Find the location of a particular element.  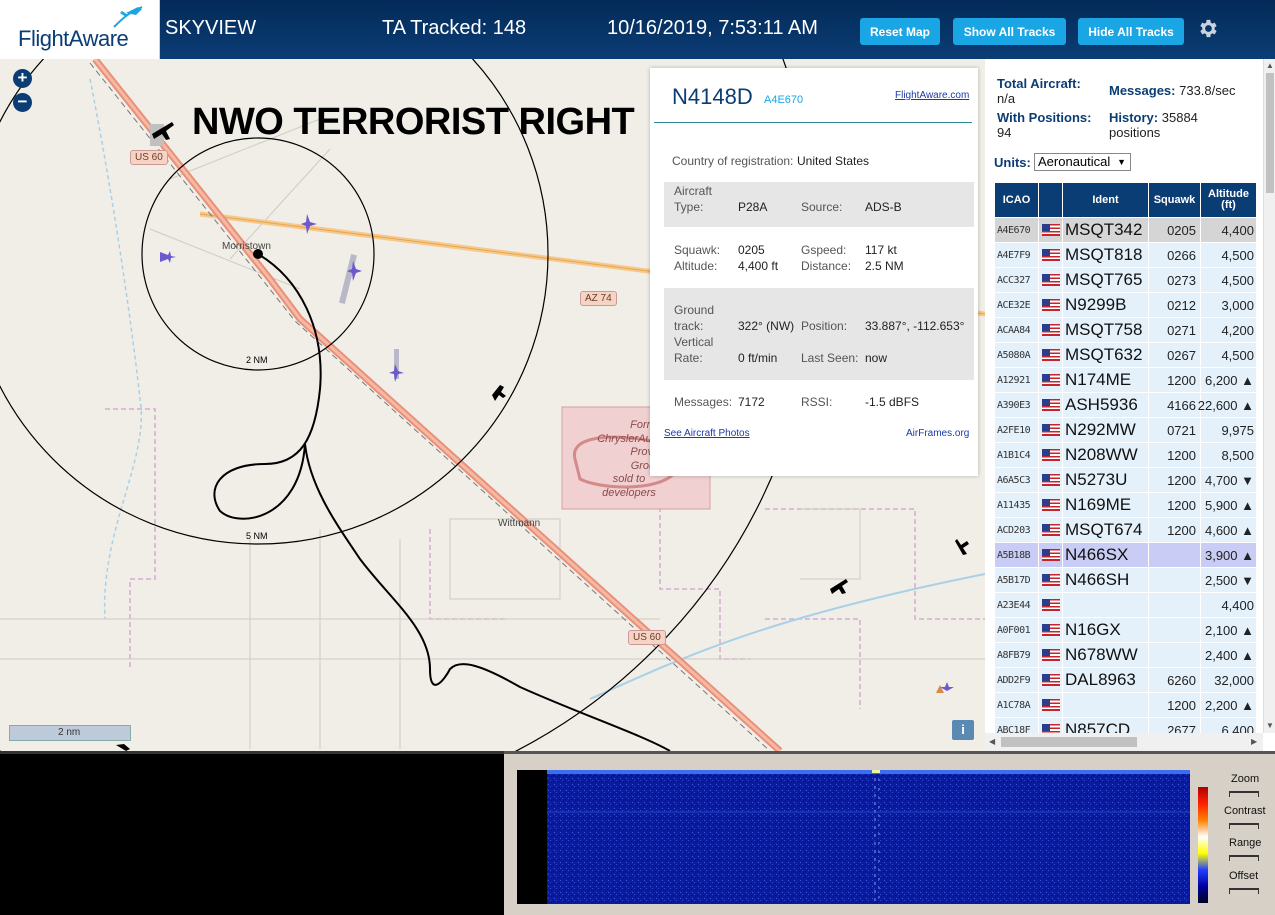

airframes-link: AirFrames.org is located at coordinates (937, 433).